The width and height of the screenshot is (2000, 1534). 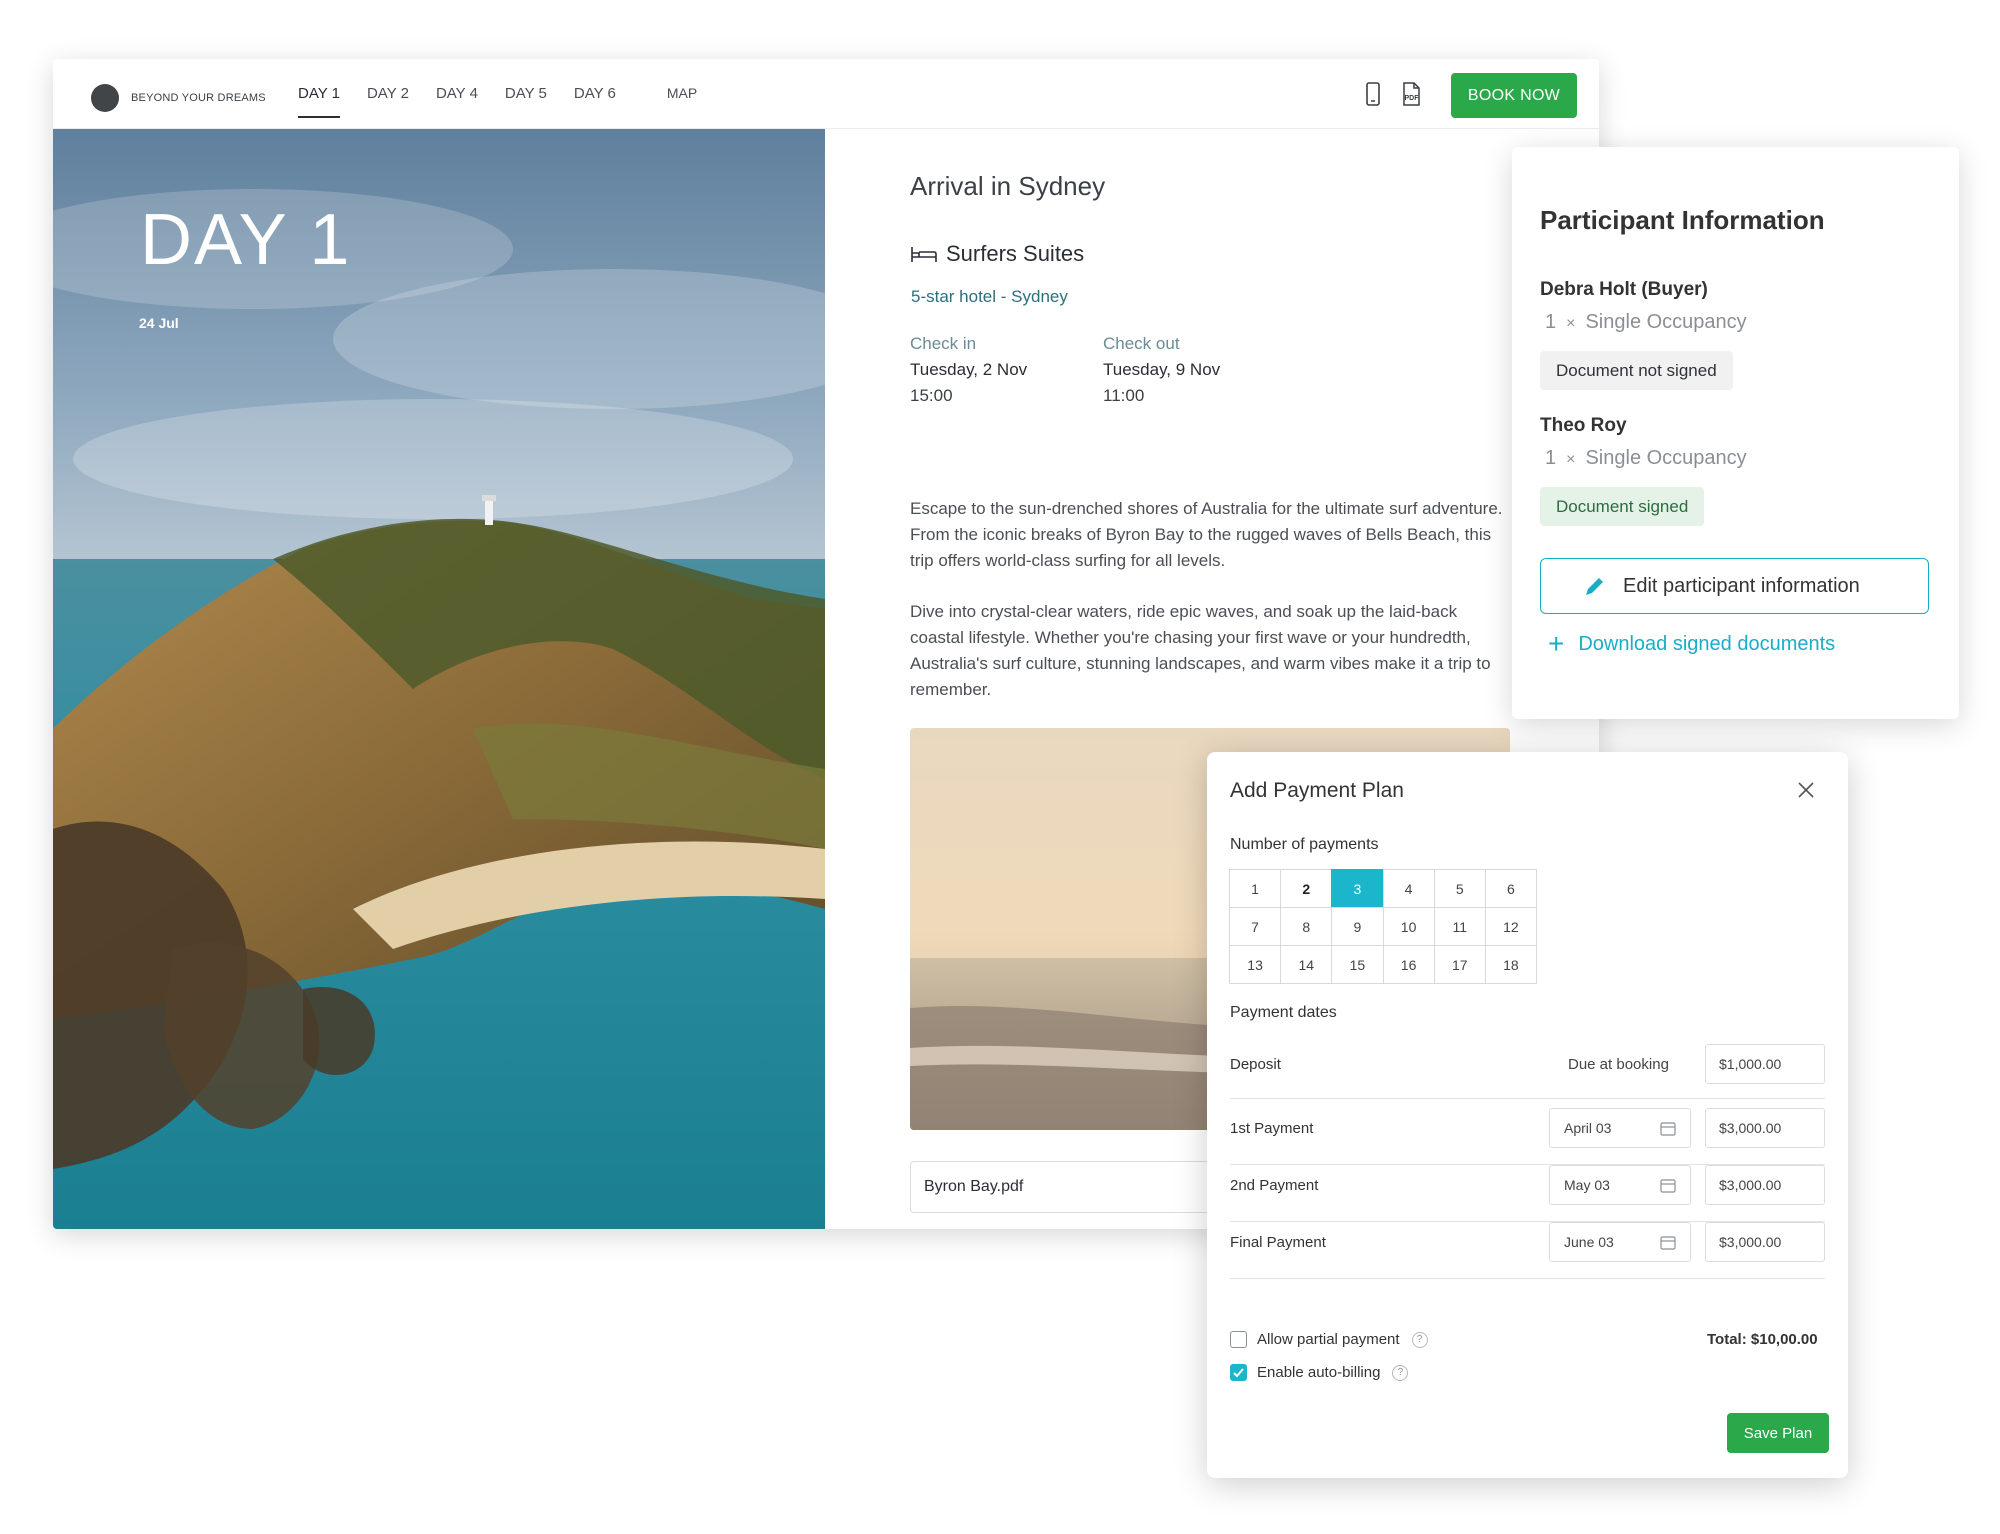 I want to click on payment-count-option: 6, so click(x=1510, y=888).